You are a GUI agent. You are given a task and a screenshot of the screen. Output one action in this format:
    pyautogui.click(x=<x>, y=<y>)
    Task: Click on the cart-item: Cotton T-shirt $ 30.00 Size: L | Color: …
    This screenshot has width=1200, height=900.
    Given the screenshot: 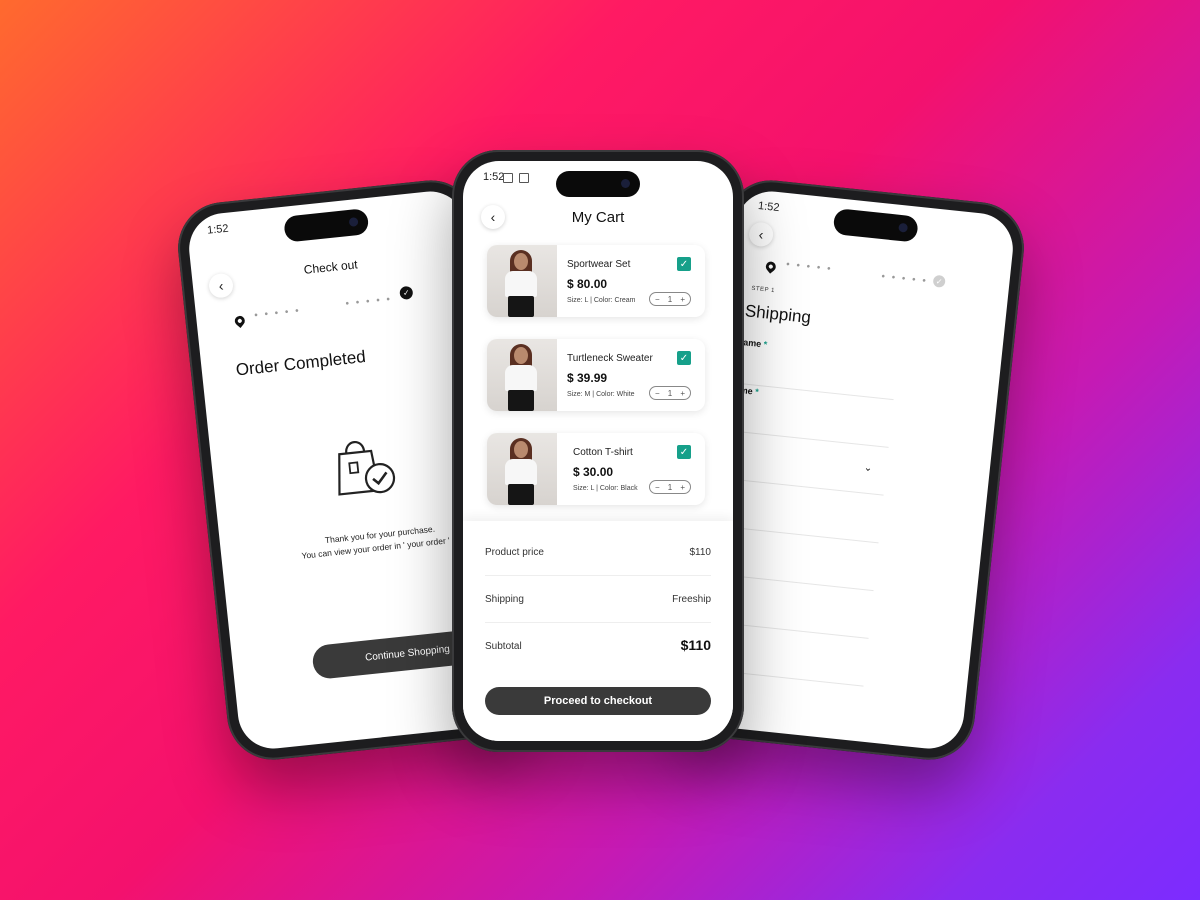 What is the action you would take?
    pyautogui.click(x=596, y=469)
    